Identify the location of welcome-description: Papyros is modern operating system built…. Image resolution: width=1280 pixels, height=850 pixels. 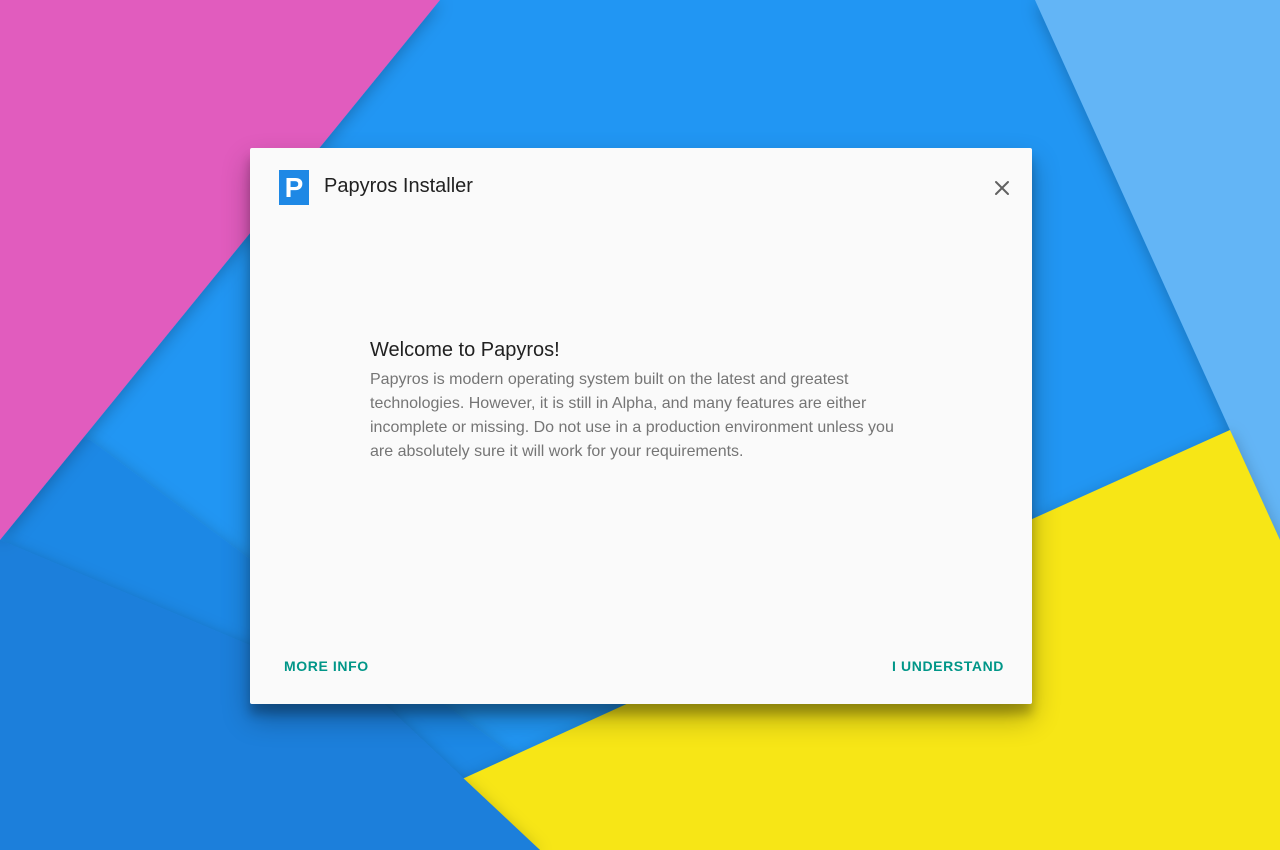
(632, 415).